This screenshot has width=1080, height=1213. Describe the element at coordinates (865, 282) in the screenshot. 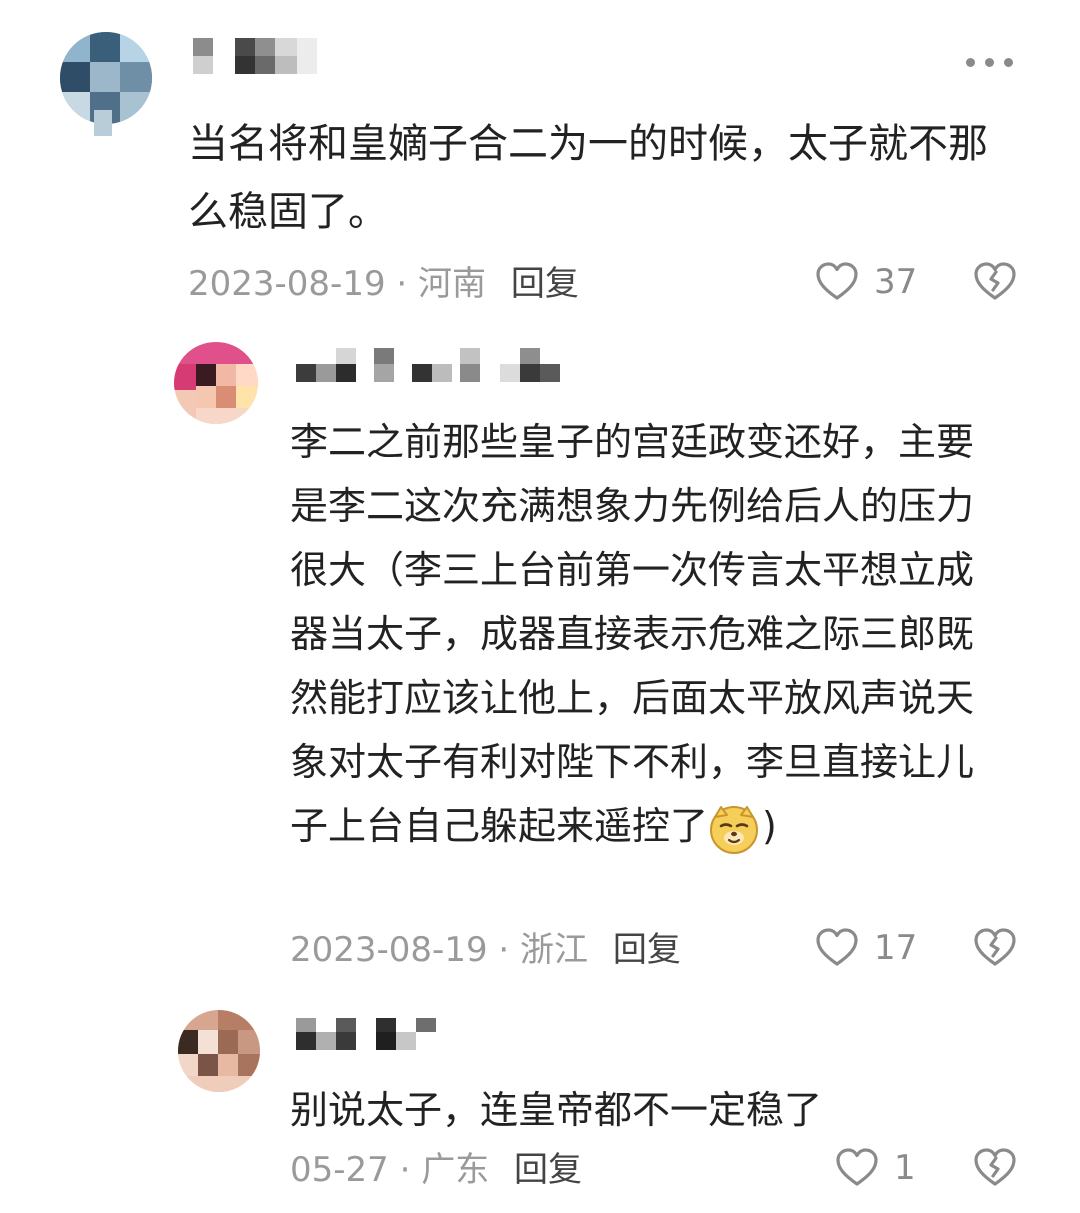

I see `like-button: 37` at that location.